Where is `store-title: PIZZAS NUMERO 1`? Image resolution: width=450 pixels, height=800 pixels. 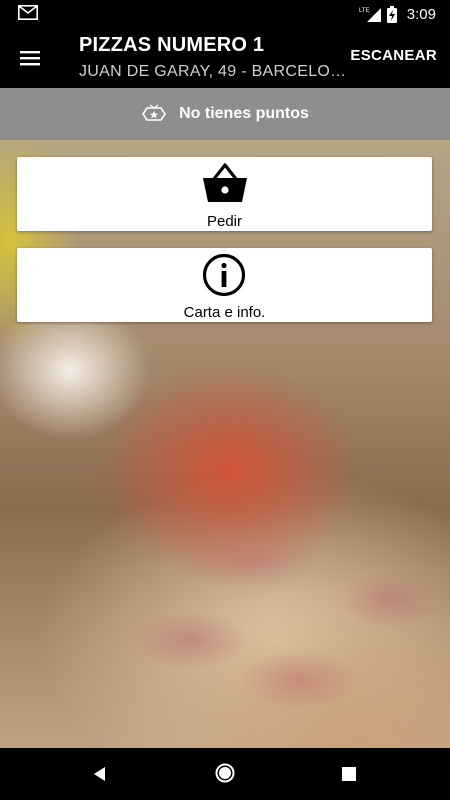 store-title: PIZZAS NUMERO 1 is located at coordinates (172, 45).